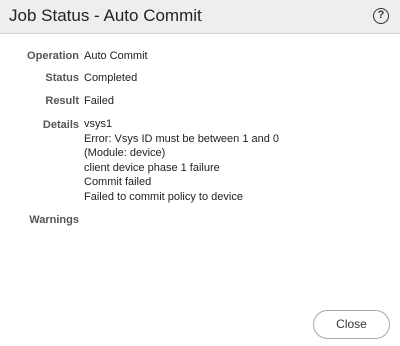 This screenshot has height=346, width=400. Describe the element at coordinates (125, 153) in the screenshot. I see `details-line: (Module: device)` at that location.